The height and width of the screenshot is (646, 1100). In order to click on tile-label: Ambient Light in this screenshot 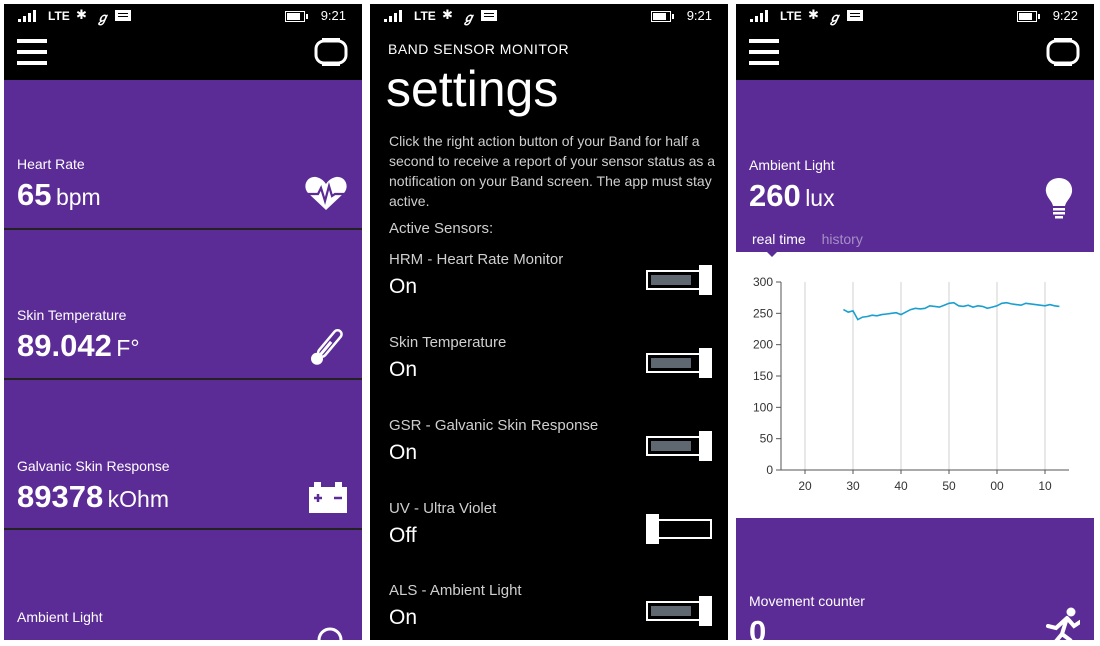, I will do `click(60, 617)`.